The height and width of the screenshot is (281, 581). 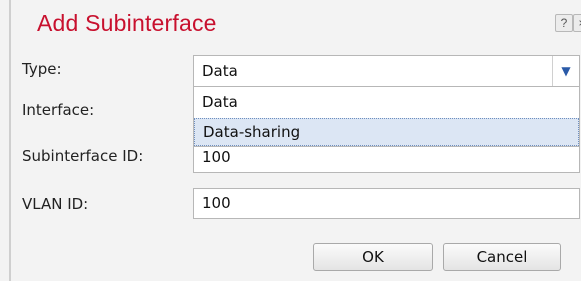 What do you see at coordinates (386, 203) in the screenshot?
I see `vlan-id-input: 100` at bounding box center [386, 203].